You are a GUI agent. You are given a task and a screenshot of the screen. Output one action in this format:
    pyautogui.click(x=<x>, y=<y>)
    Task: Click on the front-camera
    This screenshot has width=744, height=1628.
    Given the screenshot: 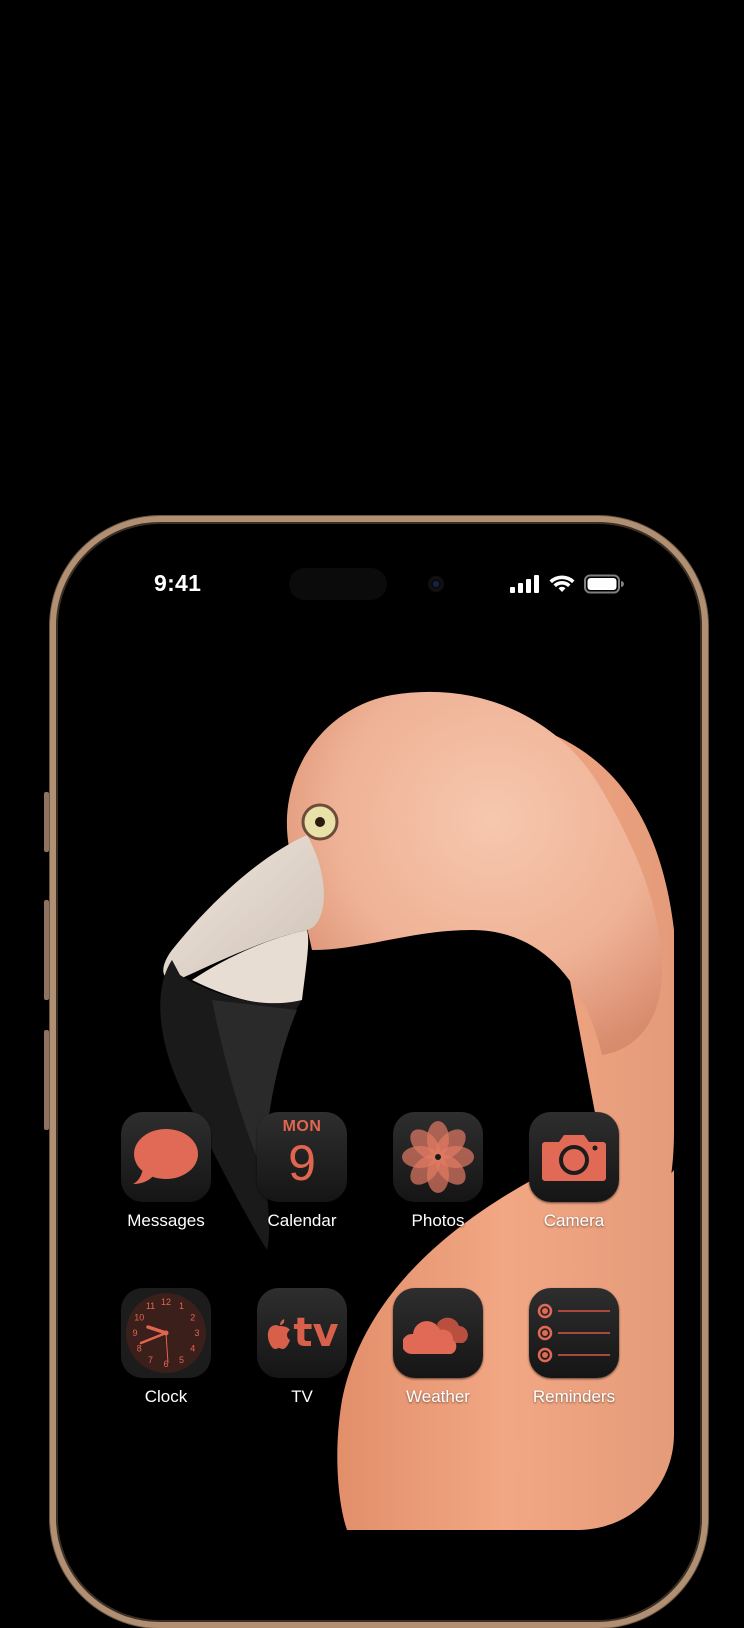 What is the action you would take?
    pyautogui.click(x=436, y=584)
    